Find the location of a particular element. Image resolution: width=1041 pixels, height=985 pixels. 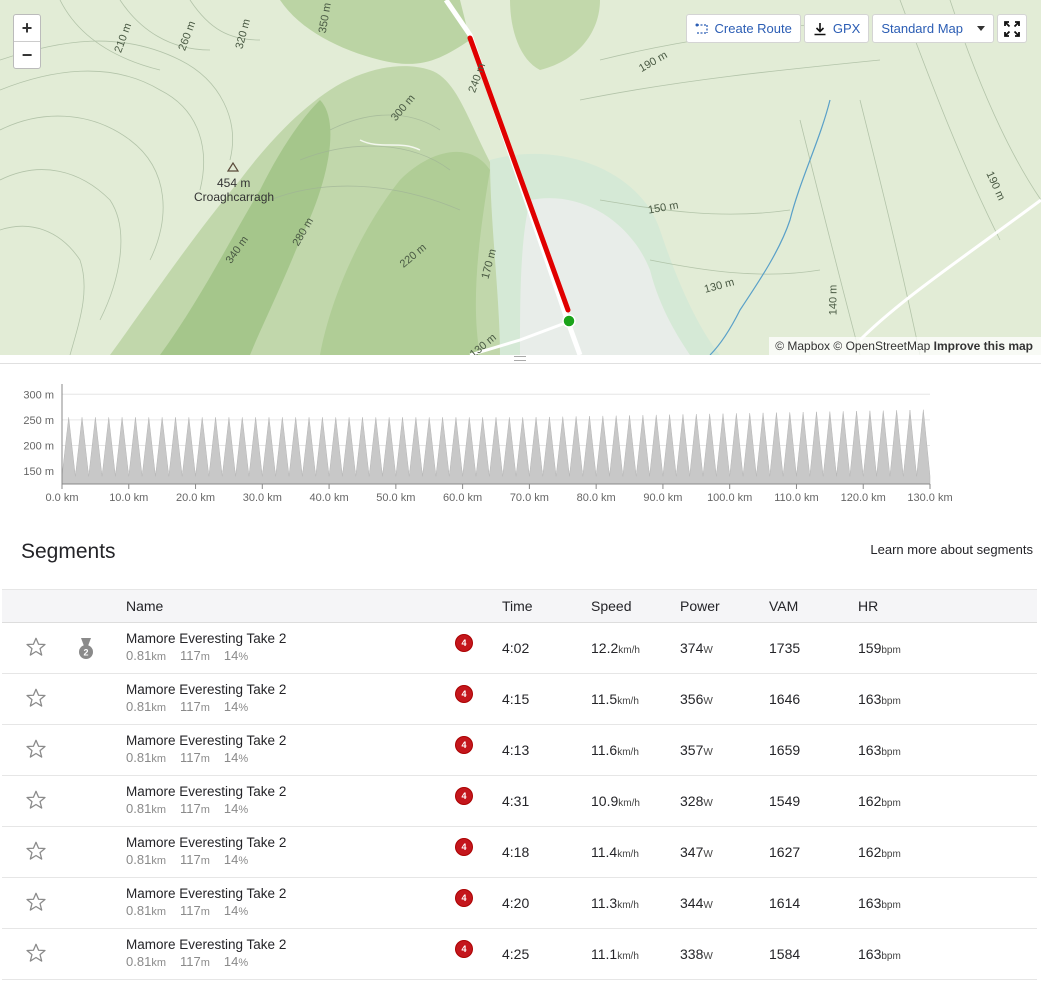

x-tick-label: 70.0 km is located at coordinates (529, 498).